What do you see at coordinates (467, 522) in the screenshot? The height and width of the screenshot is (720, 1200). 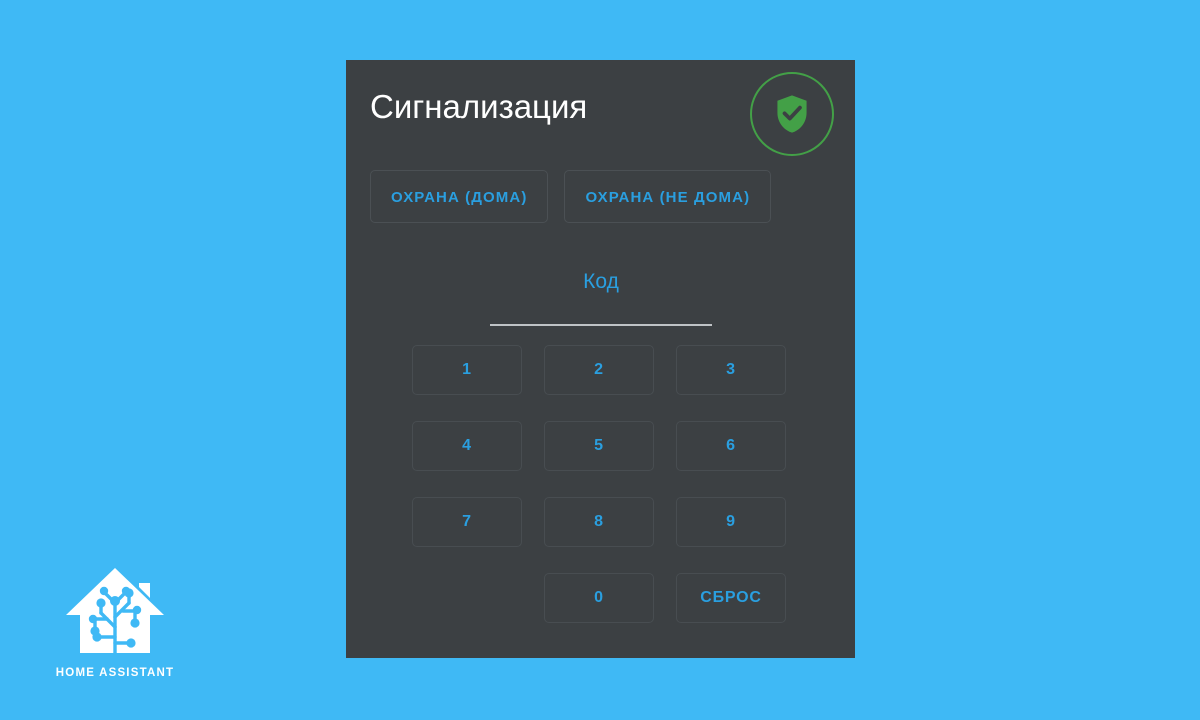 I see `keypad-key-7: 7` at bounding box center [467, 522].